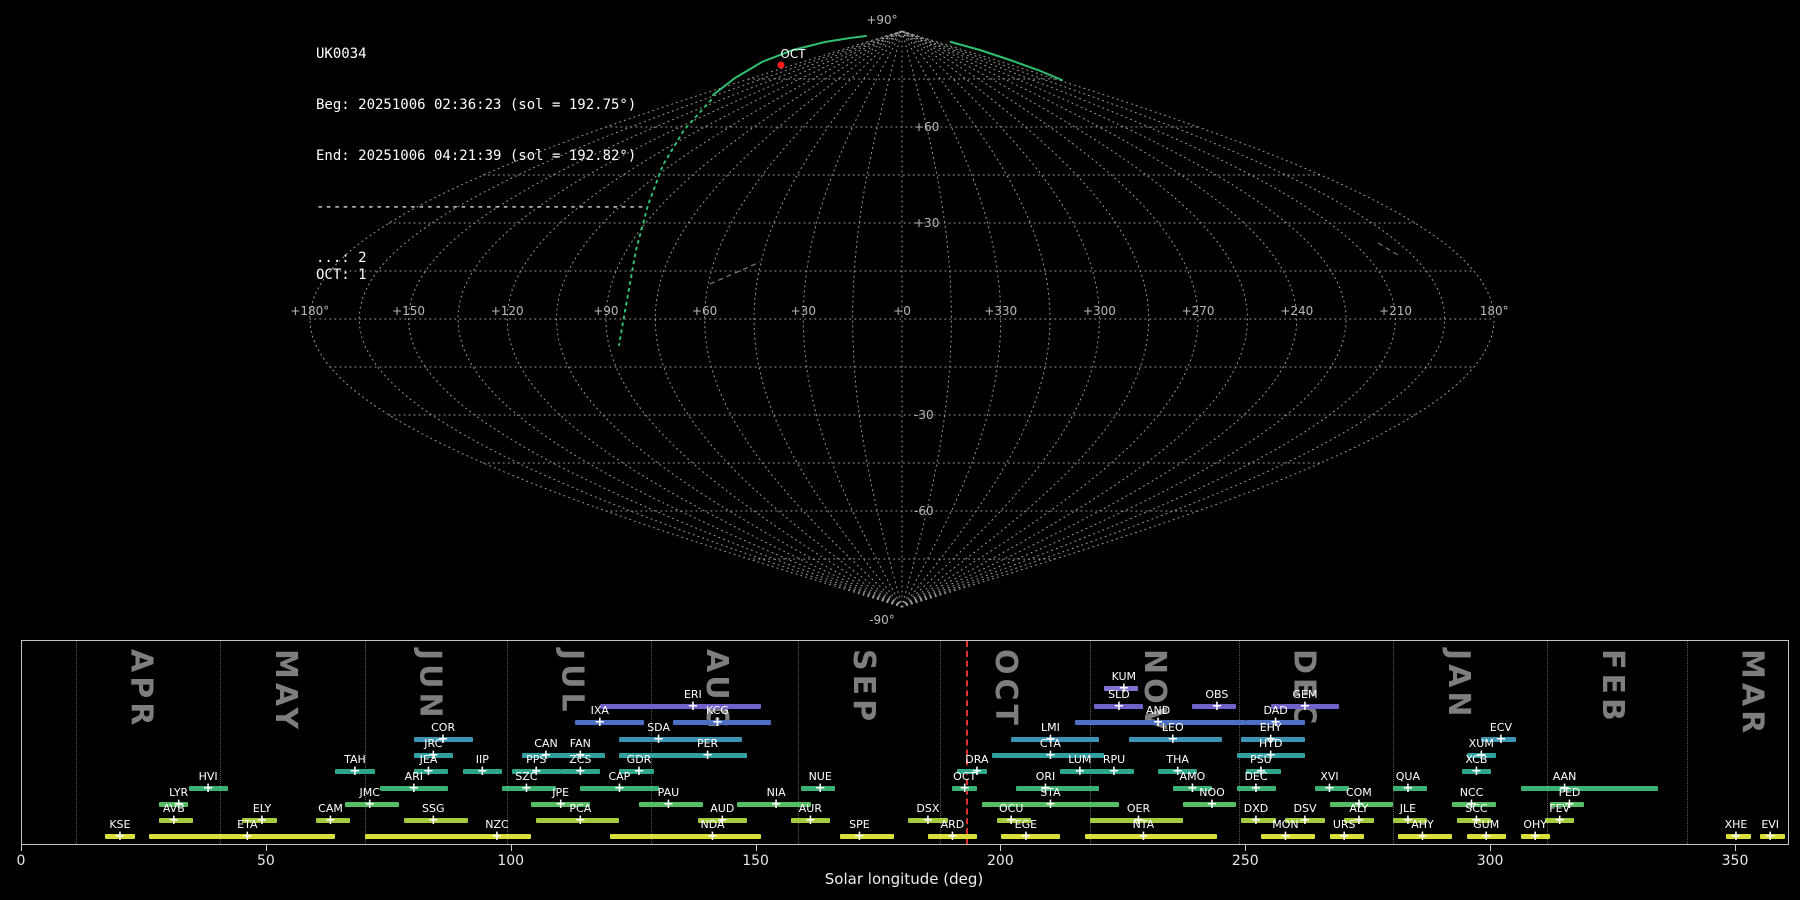 This screenshot has height=900, width=1800. I want to click on x-tick-label: 250, so click(1245, 861).